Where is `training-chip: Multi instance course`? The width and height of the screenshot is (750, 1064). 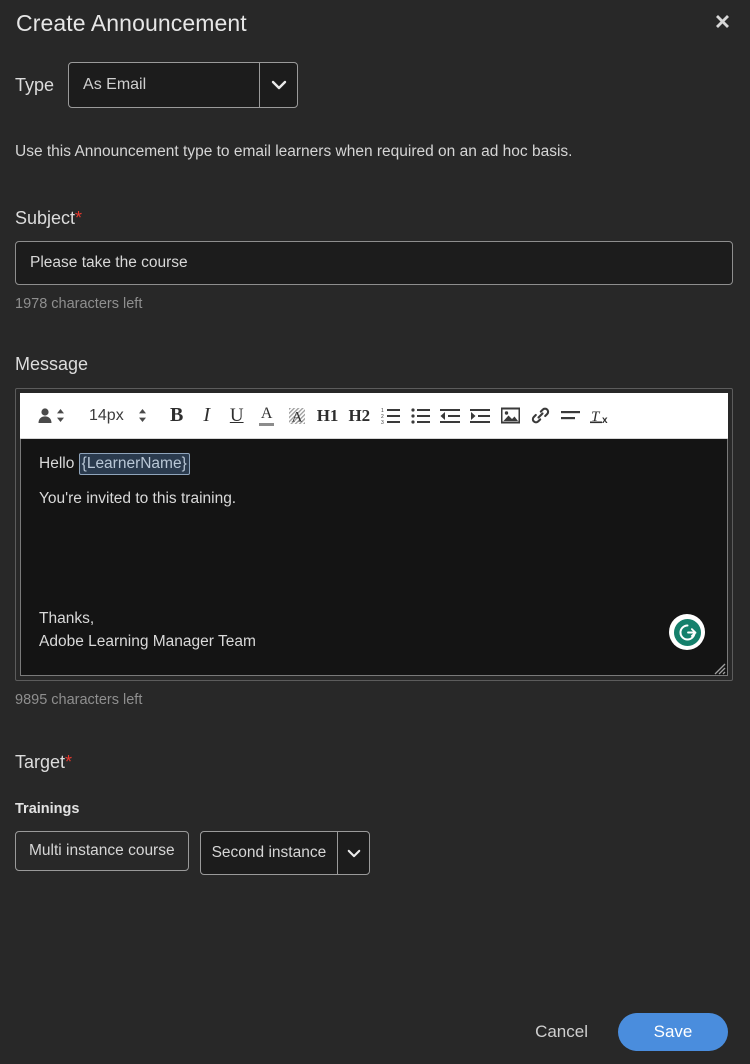
training-chip: Multi instance course is located at coordinates (102, 851).